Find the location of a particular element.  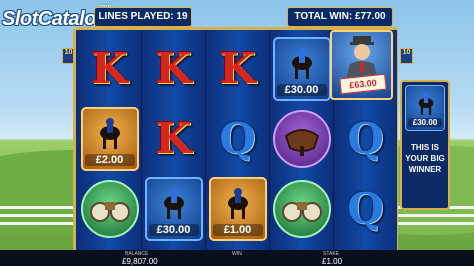

reel-symbol: £2.00 is located at coordinates (109, 139).